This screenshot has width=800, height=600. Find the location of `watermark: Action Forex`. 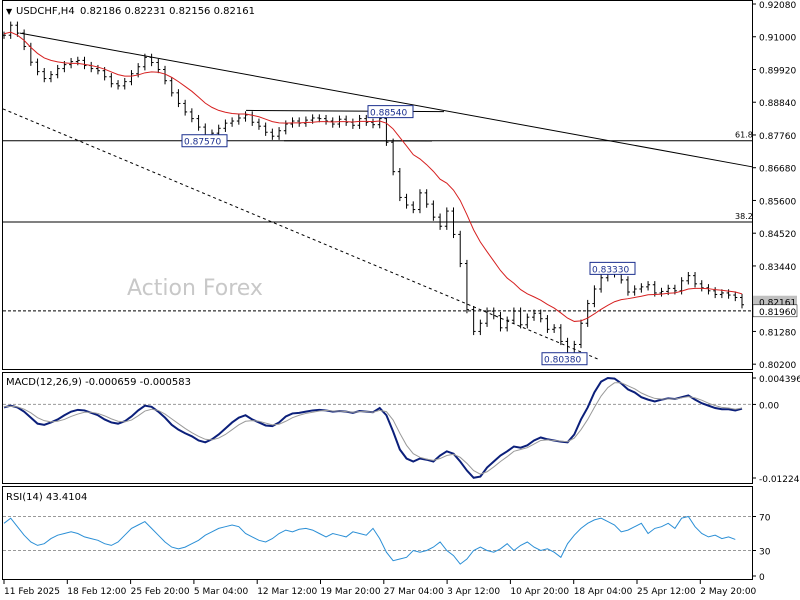

watermark: Action Forex is located at coordinates (195, 288).